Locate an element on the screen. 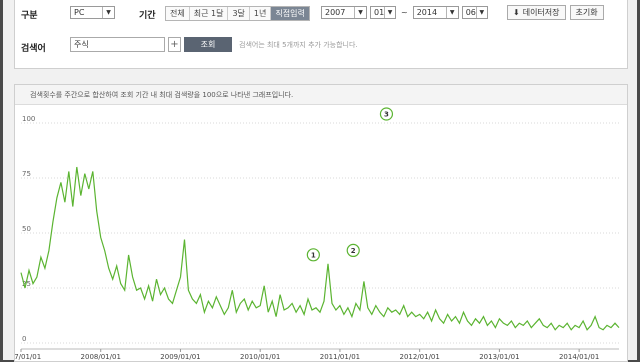 The width and height of the screenshot is (640, 362). save-data-label: 데이터저장 is located at coordinates (541, 12).